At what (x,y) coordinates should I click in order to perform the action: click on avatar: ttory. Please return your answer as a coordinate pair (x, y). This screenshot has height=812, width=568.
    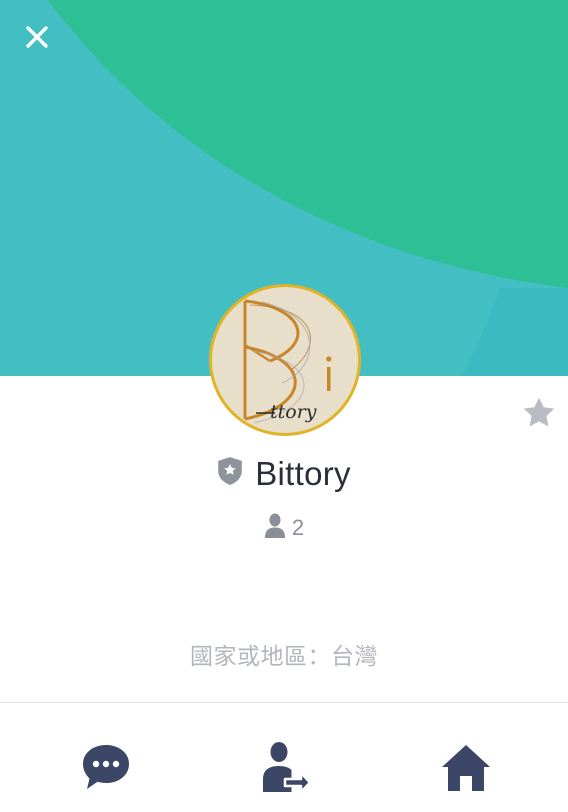
    Looking at the image, I should click on (285, 360).